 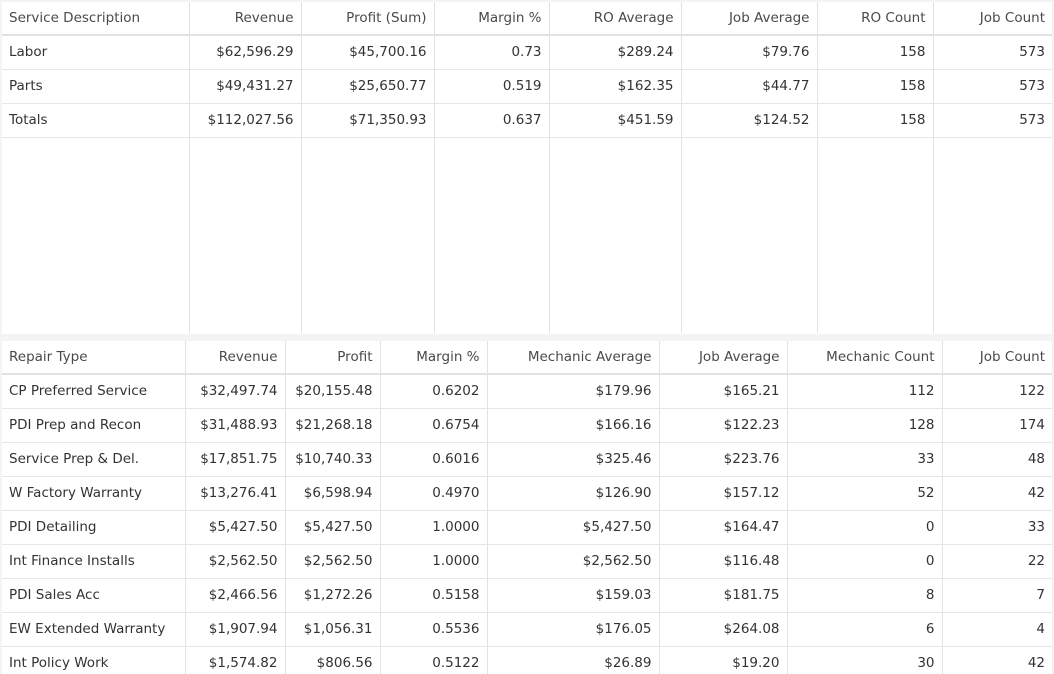 What do you see at coordinates (434, 629) in the screenshot?
I see `cell-margin: 0.5536` at bounding box center [434, 629].